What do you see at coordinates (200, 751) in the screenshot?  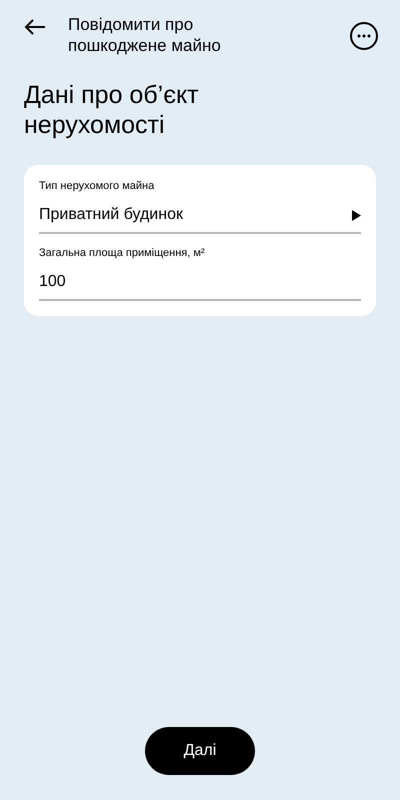 I see `next-button: Далі` at bounding box center [200, 751].